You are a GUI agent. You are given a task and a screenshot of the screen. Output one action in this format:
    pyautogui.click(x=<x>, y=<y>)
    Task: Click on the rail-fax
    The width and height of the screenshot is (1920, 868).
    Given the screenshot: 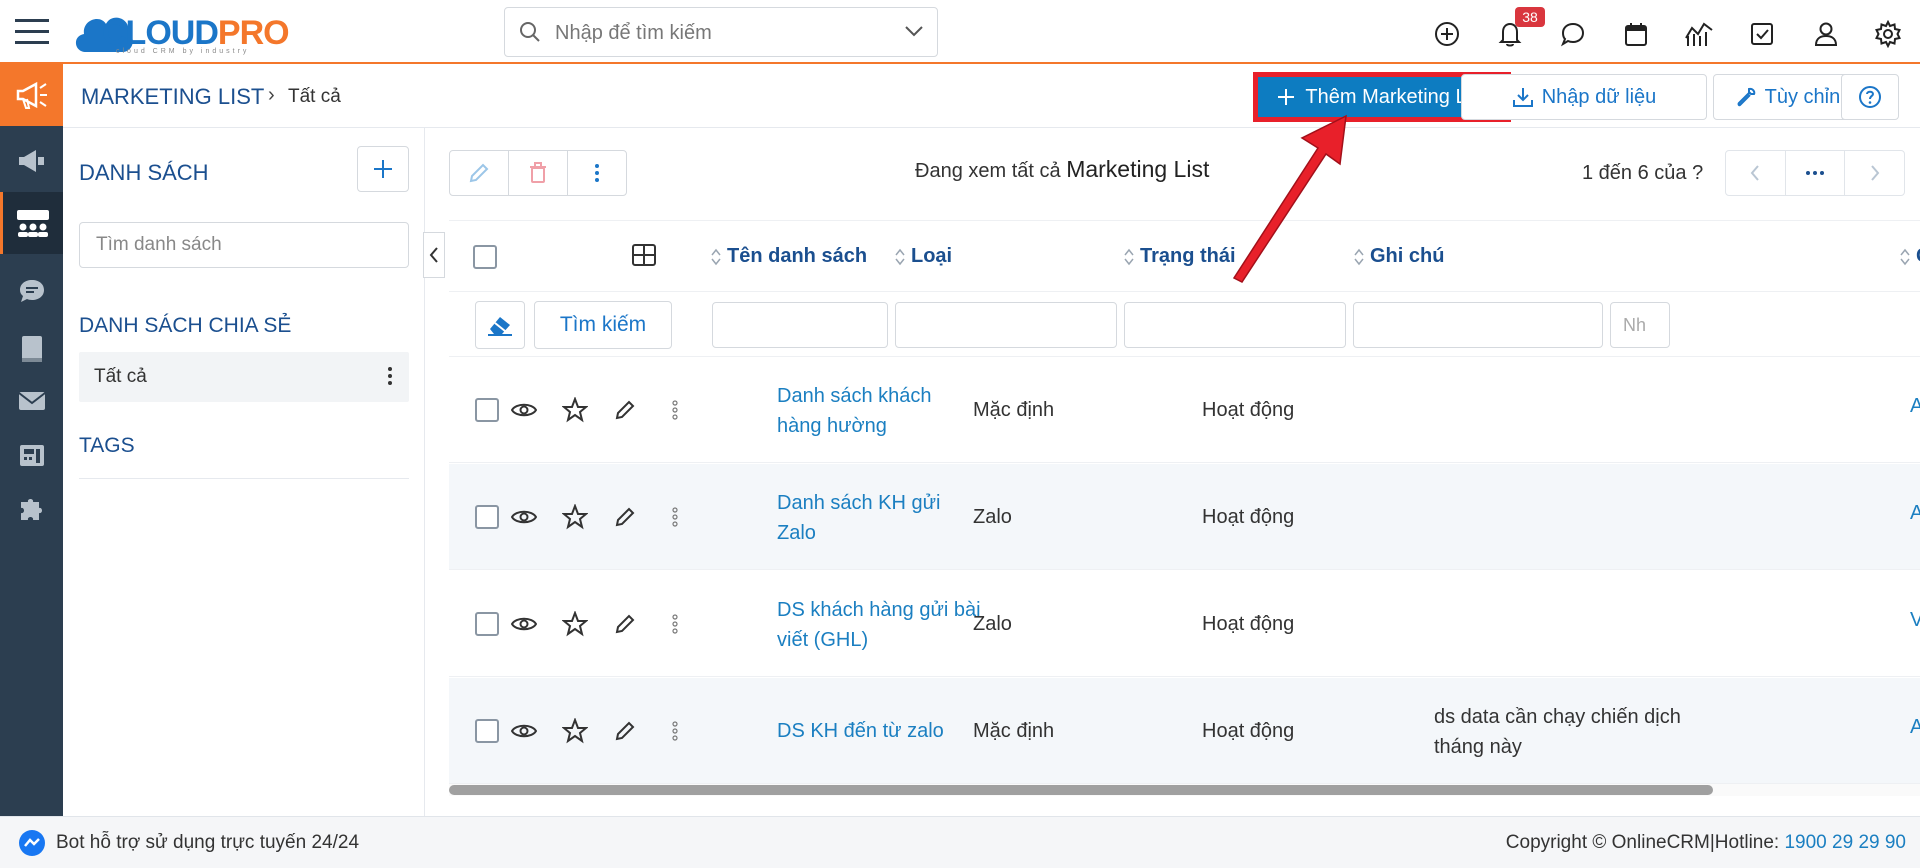 What is the action you would take?
    pyautogui.click(x=31, y=455)
    